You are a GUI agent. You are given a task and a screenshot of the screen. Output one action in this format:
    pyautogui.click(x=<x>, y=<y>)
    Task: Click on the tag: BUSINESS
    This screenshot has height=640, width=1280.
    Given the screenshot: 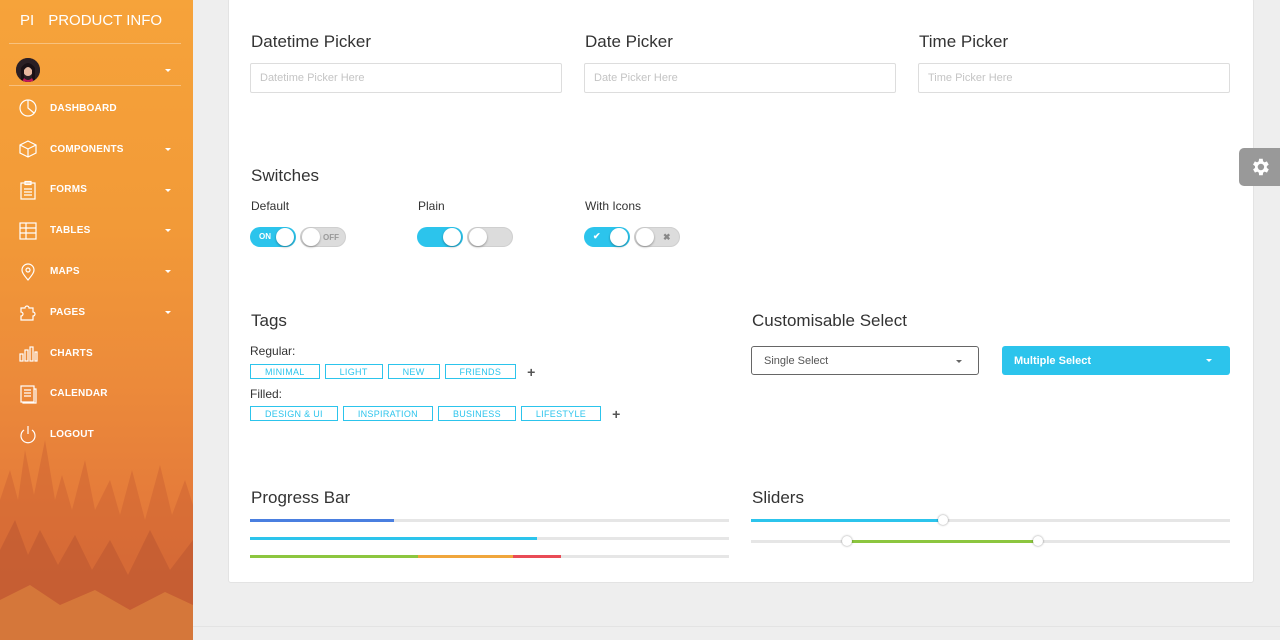 What is the action you would take?
    pyautogui.click(x=476, y=413)
    